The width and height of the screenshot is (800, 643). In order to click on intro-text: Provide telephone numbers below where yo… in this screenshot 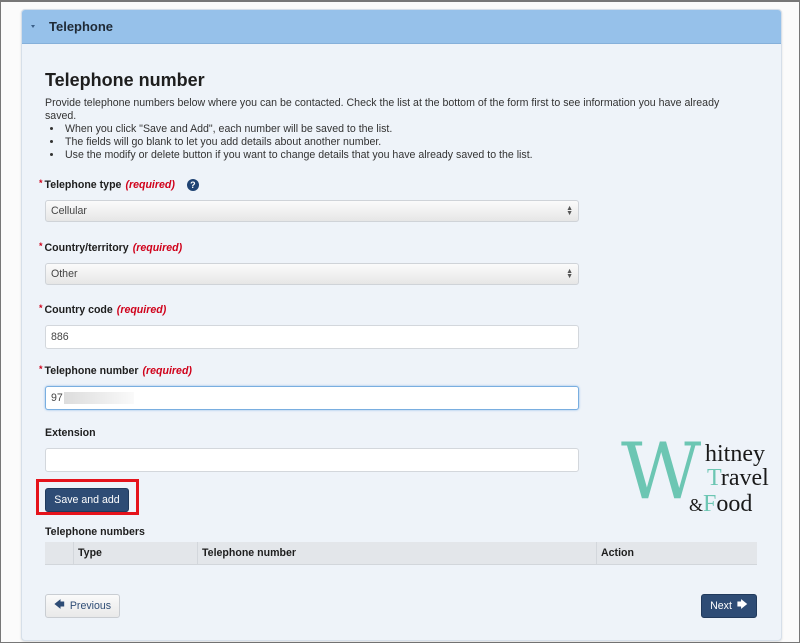, I will do `click(382, 109)`.